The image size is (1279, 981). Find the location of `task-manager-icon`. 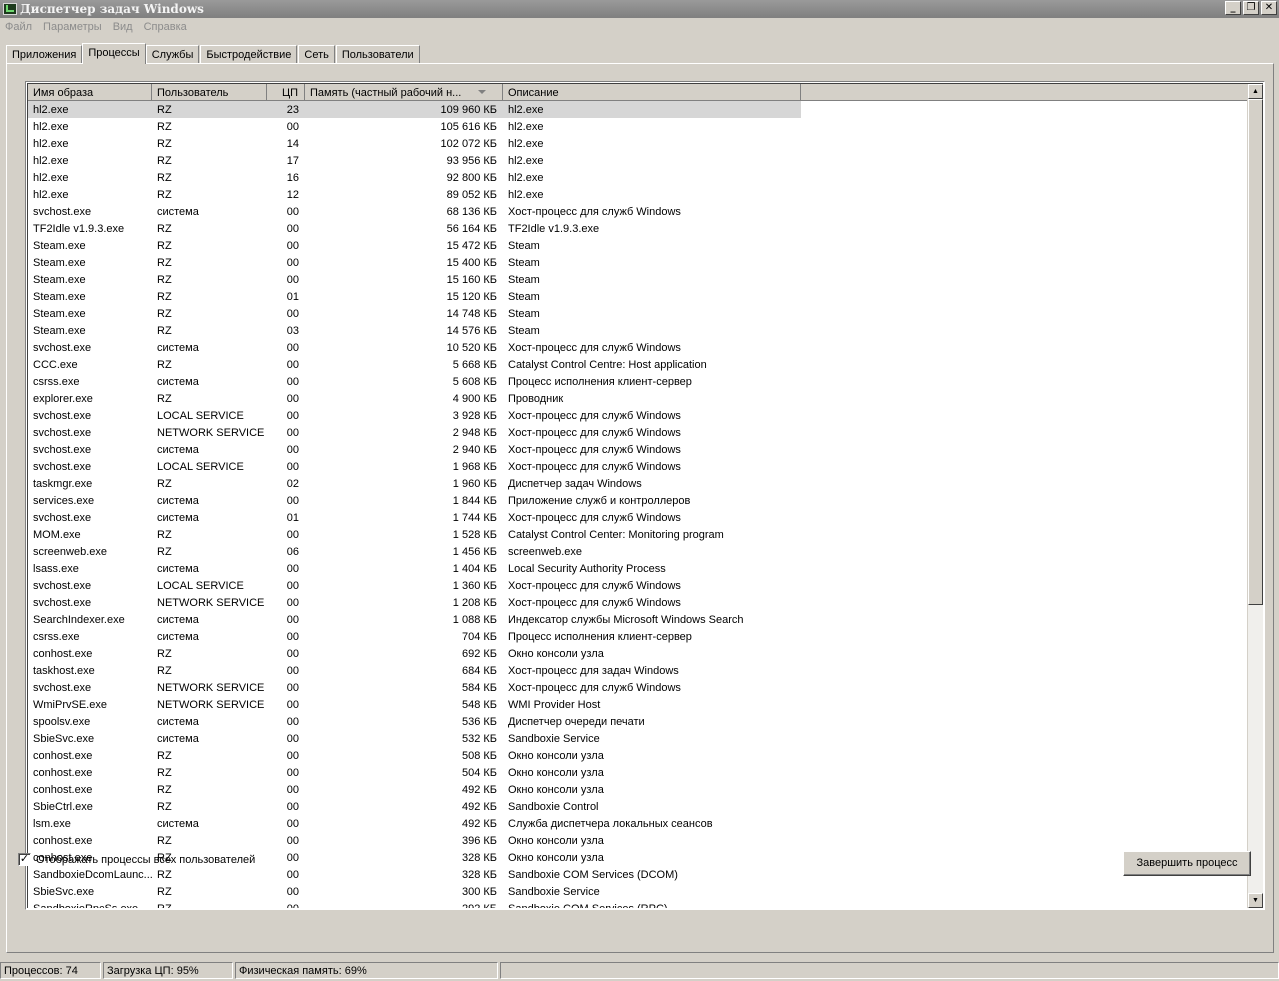

task-manager-icon is located at coordinates (10, 9).